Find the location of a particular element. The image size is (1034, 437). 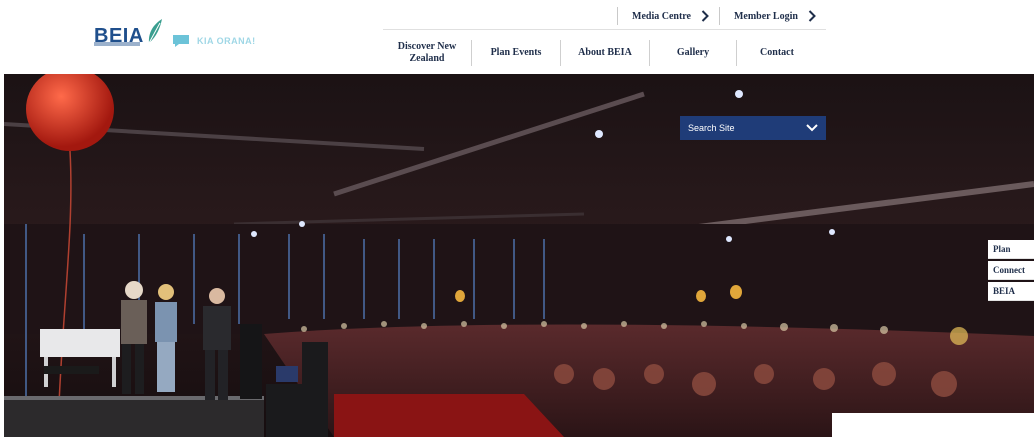

chat-bubble-icon is located at coordinates (181, 41).